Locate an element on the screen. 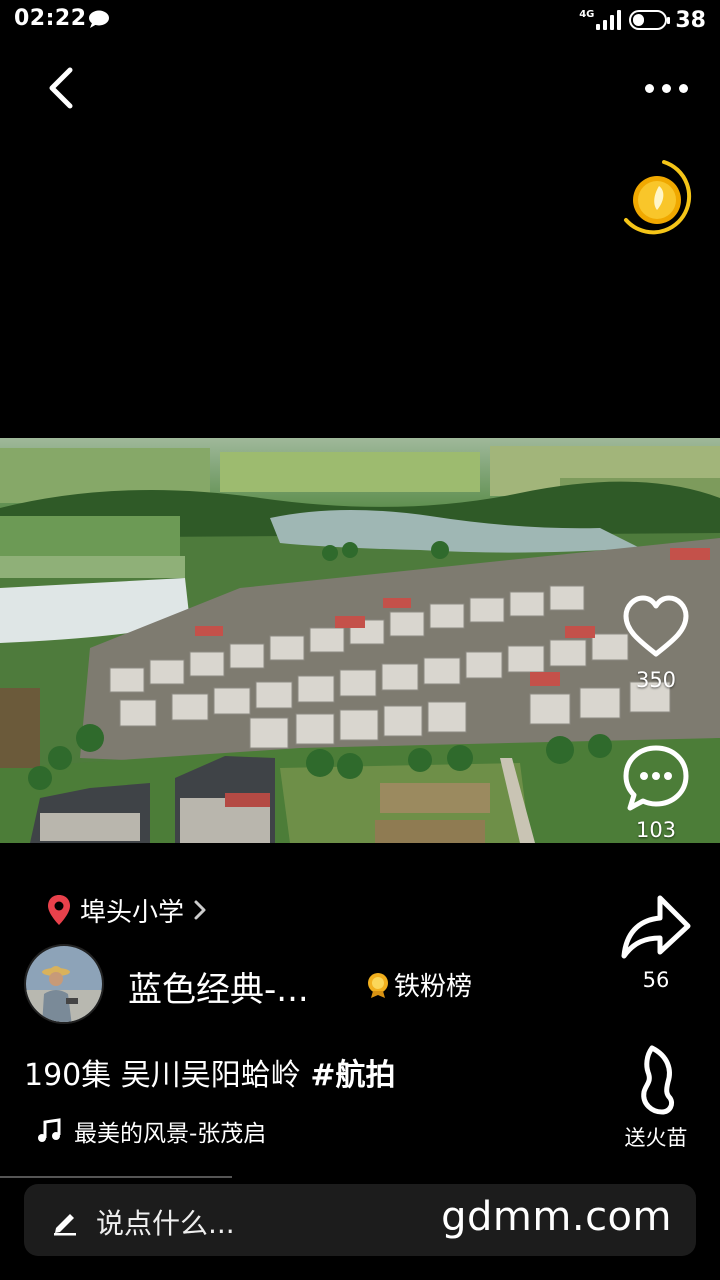  coin-reward-button is located at coordinates (660, 200).